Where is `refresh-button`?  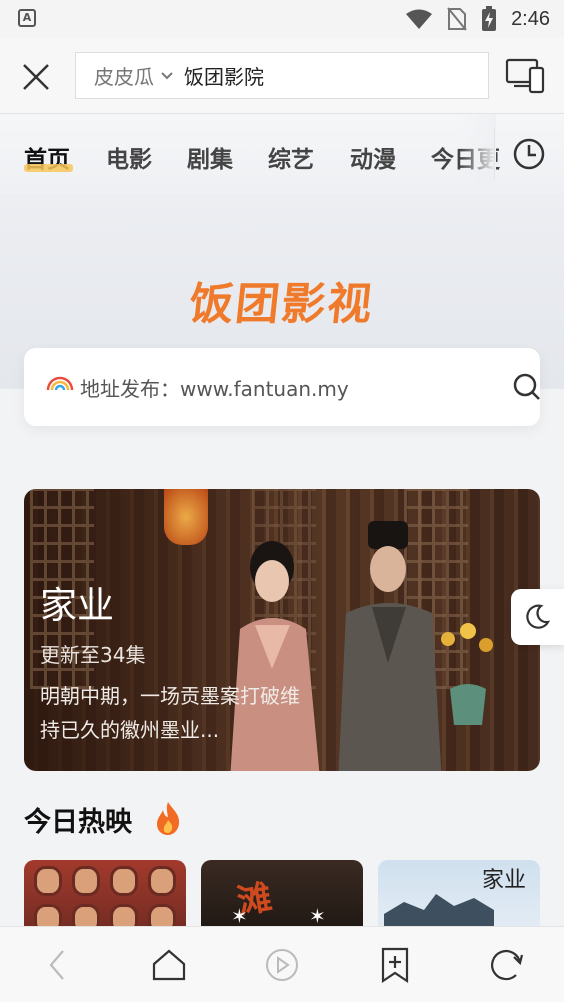
refresh-button is located at coordinates (507, 965).